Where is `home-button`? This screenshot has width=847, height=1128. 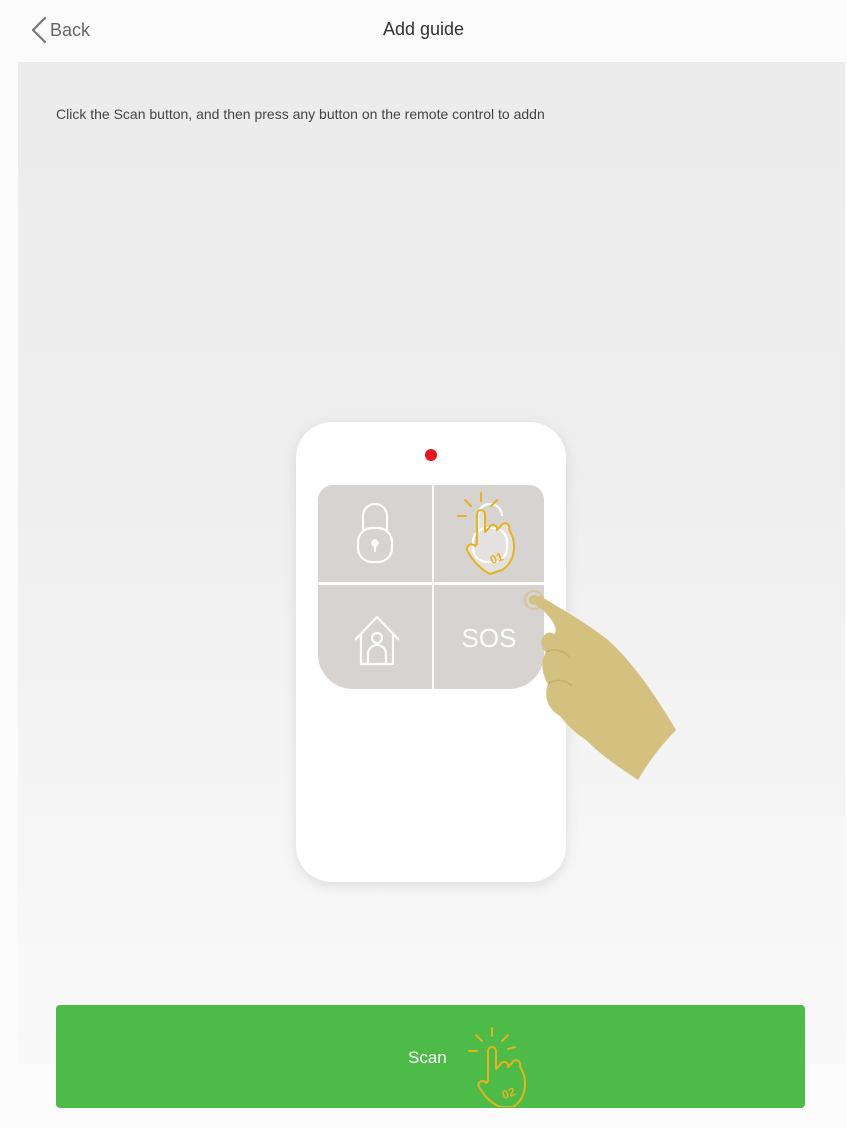 home-button is located at coordinates (375, 637).